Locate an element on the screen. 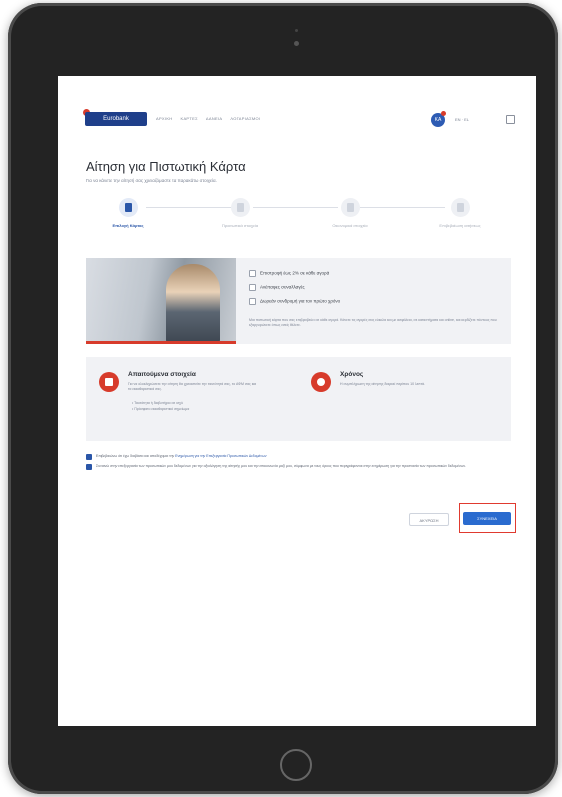 This screenshot has width=562, height=797. nav-links: ΑΡΧΙΚΗ ΚΑΡΤΕΣ ΔΑΝΕΙΑ ΛΟΓΑΡΙΑΣΜΟΙ is located at coordinates (208, 118).